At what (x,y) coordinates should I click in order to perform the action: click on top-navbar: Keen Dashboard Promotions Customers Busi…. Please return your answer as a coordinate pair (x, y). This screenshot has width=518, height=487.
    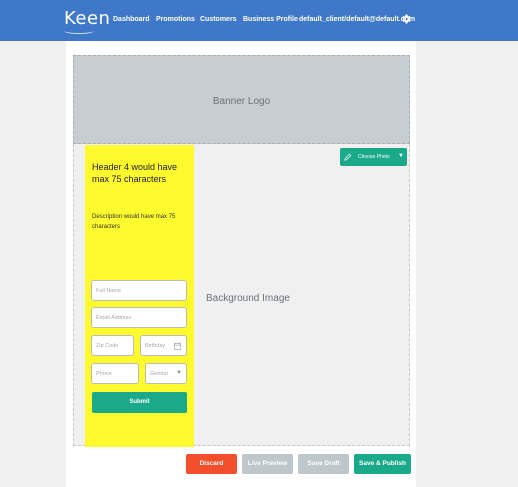
    Looking at the image, I should click on (259, 20).